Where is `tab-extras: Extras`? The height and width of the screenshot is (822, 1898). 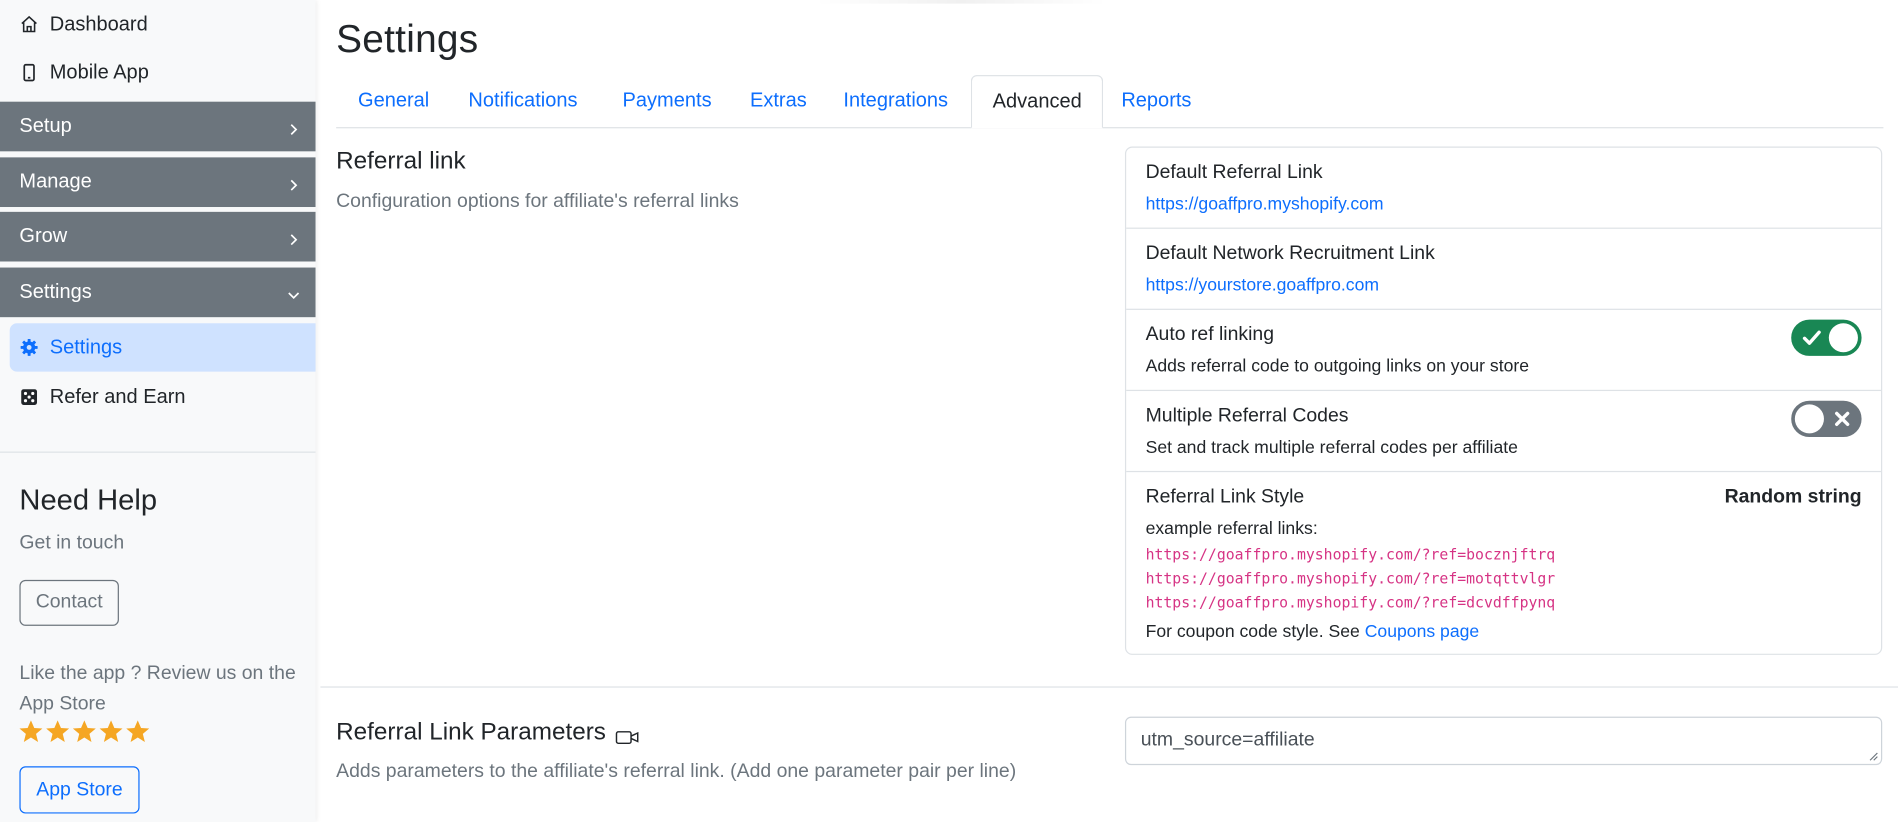
tab-extras: Extras is located at coordinates (778, 100).